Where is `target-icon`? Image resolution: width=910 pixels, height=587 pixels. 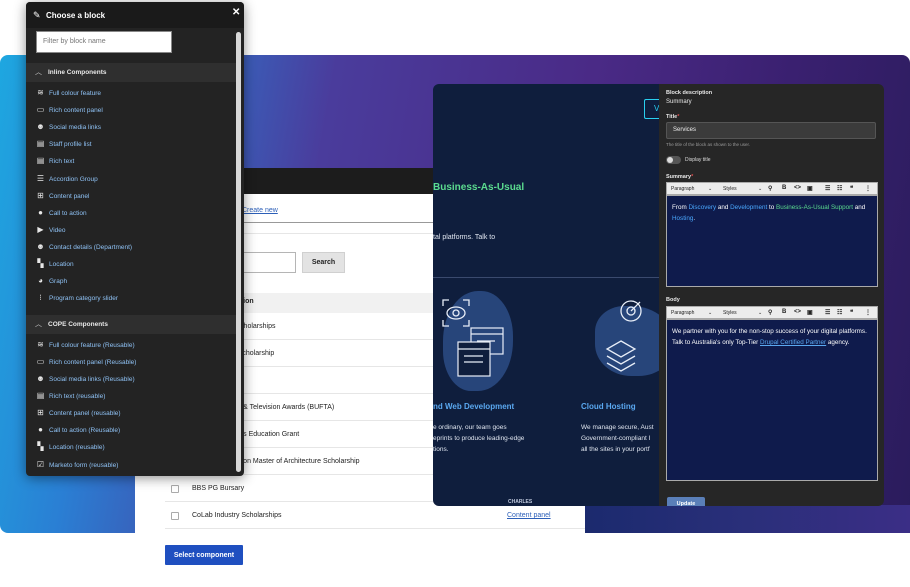 target-icon is located at coordinates (631, 311).